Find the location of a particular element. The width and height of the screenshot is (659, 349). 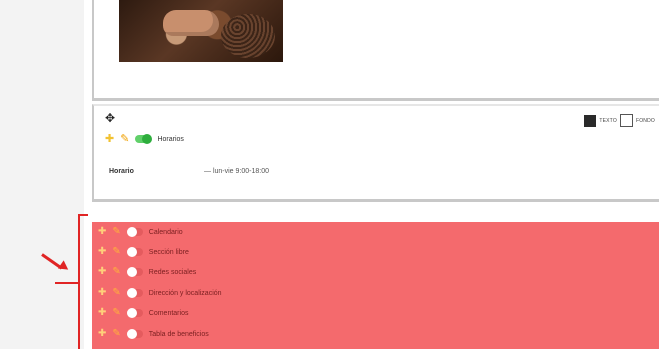

beans-shape is located at coordinates (248, 36).